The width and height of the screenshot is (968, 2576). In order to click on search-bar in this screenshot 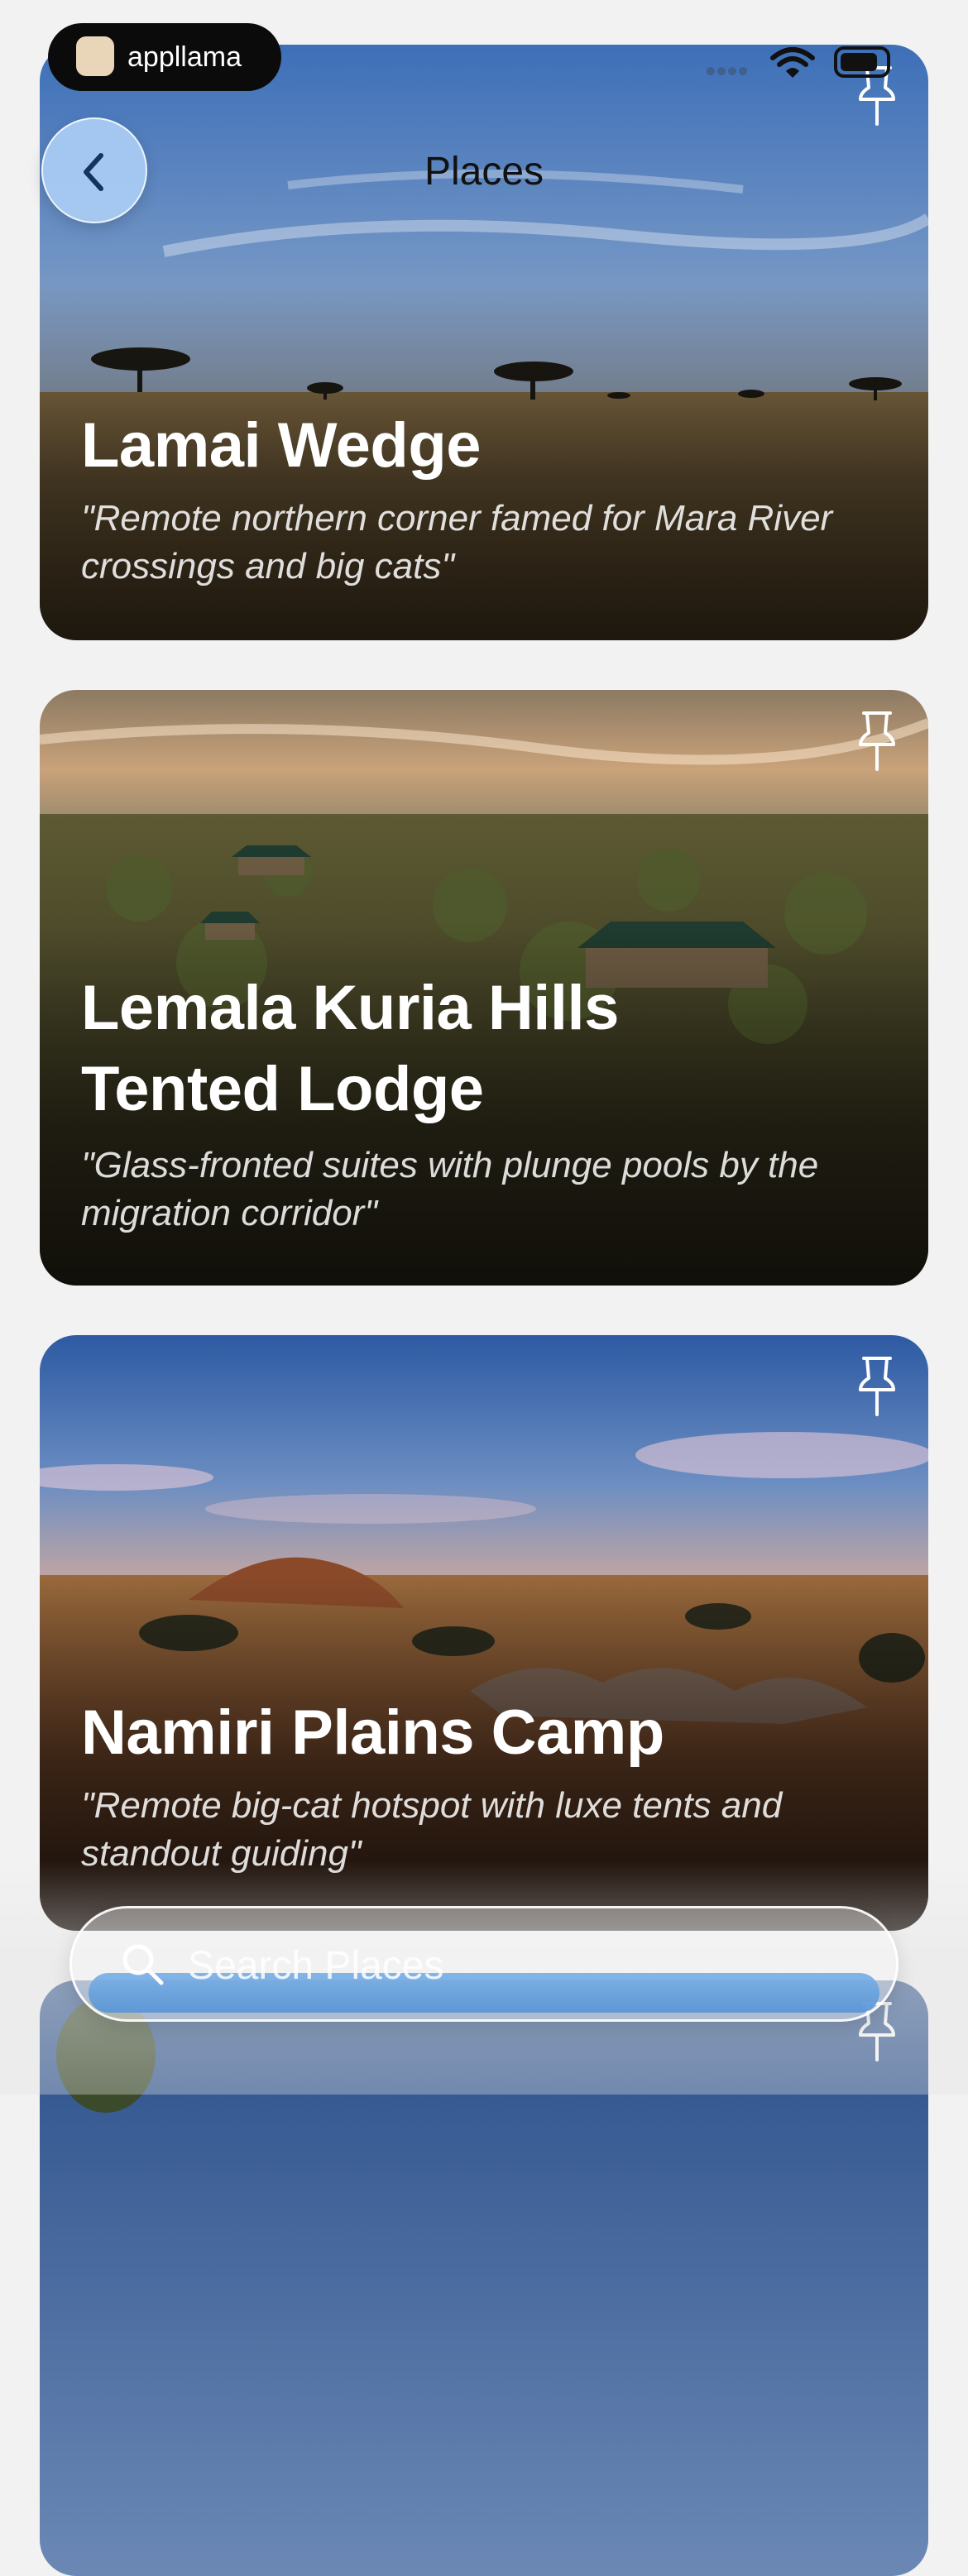, I will do `click(484, 1964)`.